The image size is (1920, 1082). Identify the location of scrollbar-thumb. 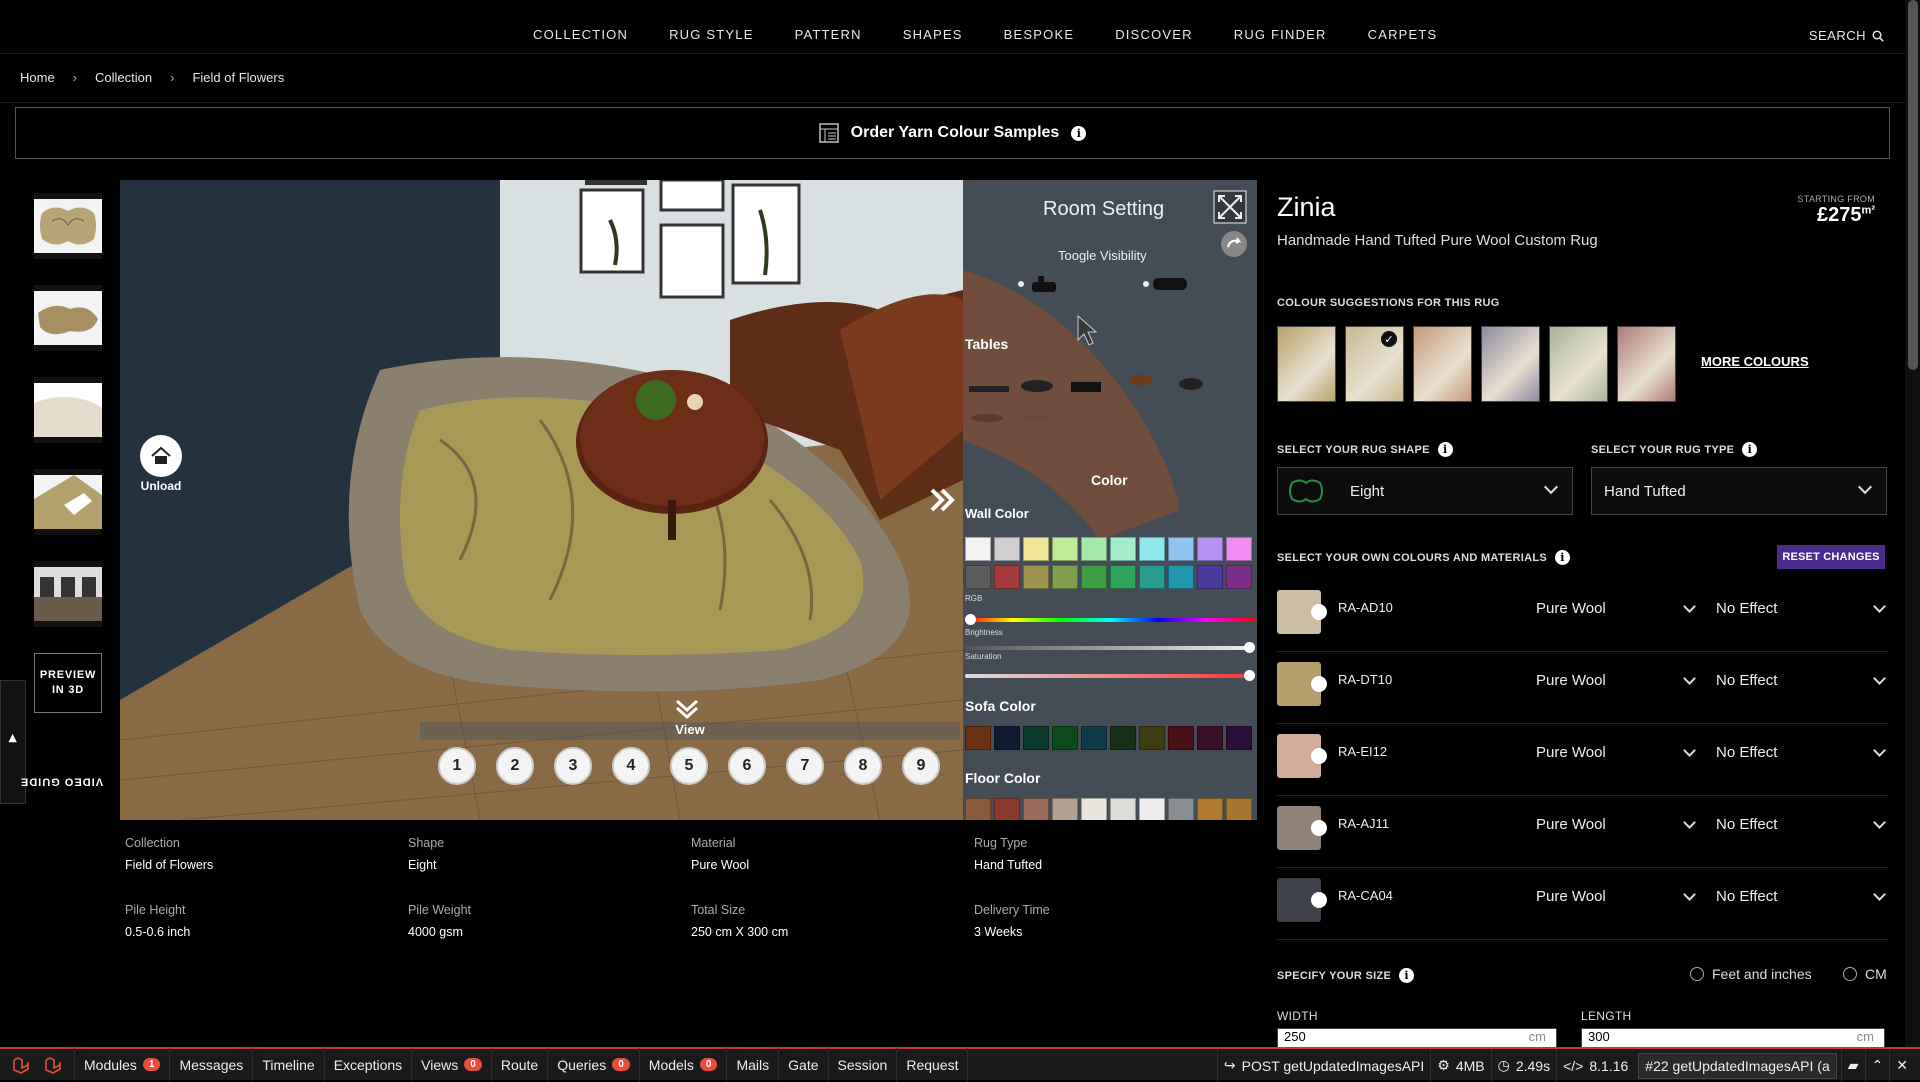
(1913, 185).